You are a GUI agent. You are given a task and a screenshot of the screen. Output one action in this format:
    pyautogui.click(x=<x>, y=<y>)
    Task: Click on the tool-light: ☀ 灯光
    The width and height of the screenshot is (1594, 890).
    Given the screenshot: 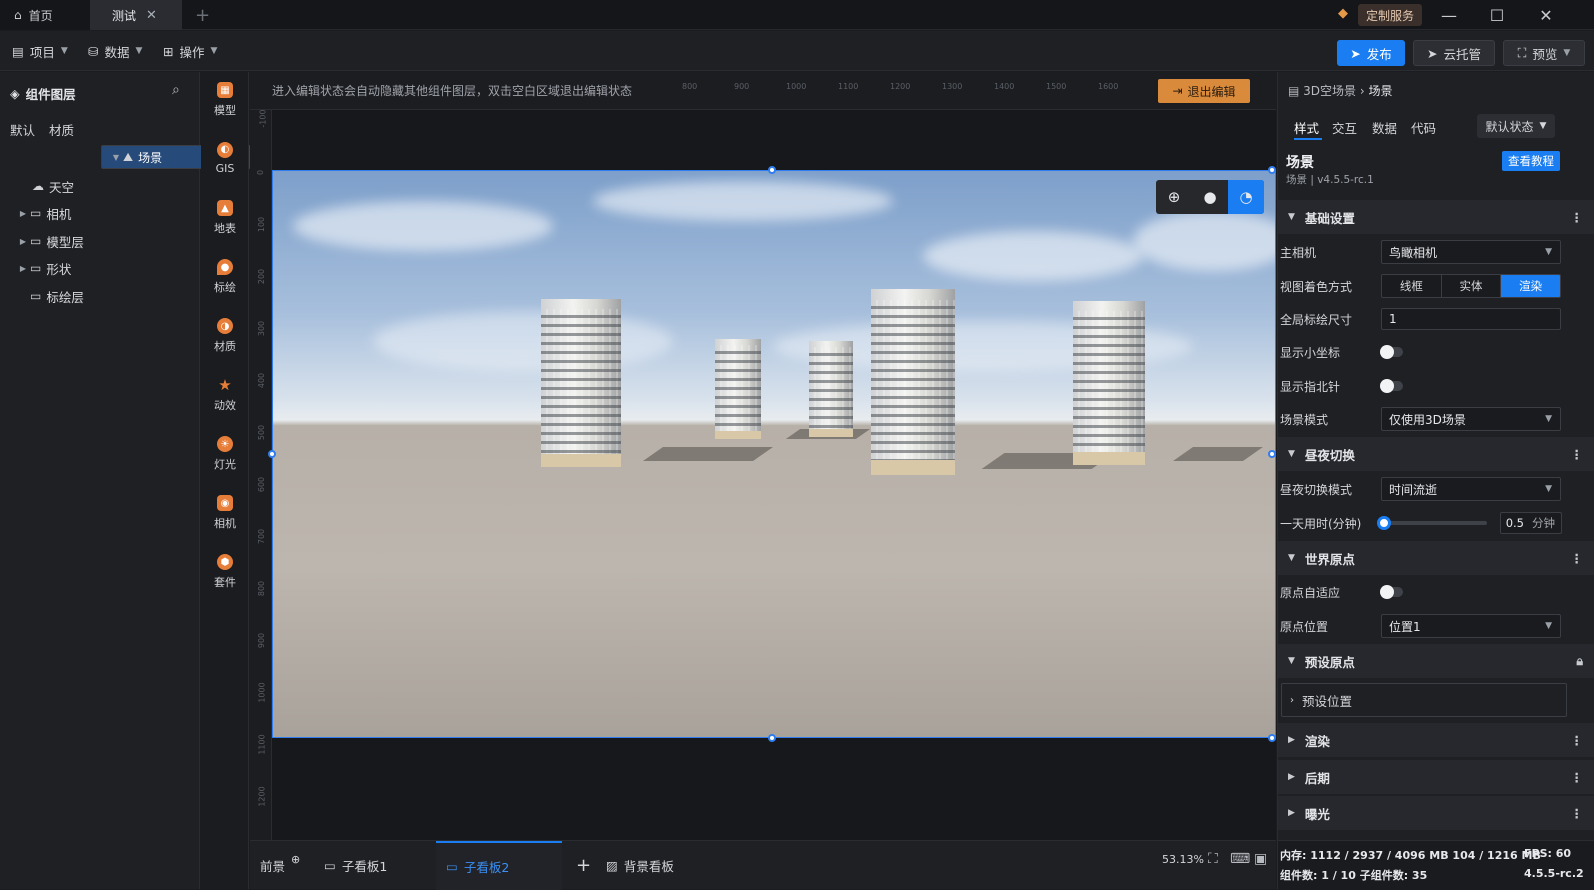 What is the action you would take?
    pyautogui.click(x=225, y=454)
    